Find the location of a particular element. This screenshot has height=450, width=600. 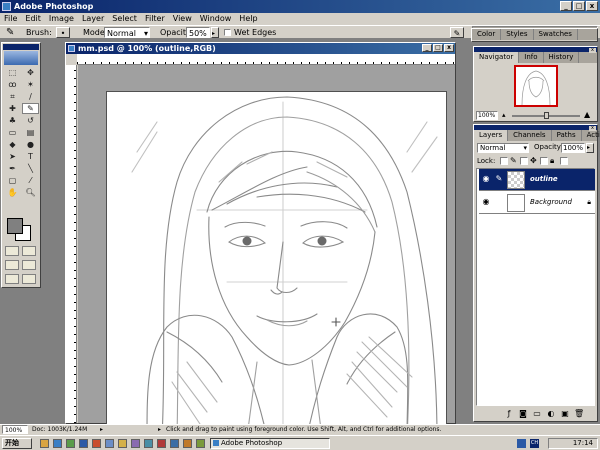

foreground-color-swatch is located at coordinates (15, 226).